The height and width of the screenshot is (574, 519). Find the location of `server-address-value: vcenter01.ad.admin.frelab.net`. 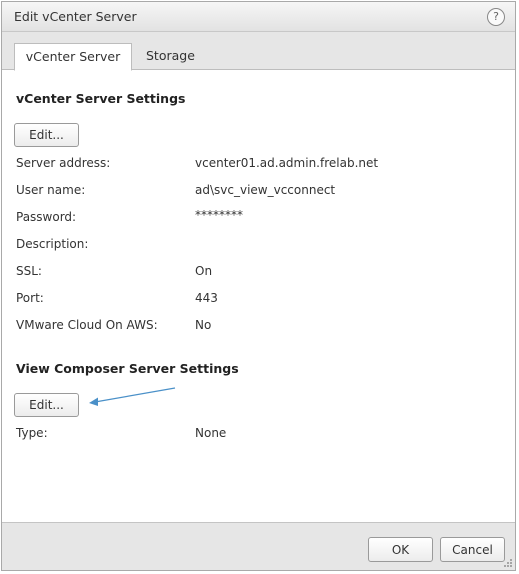

server-address-value: vcenter01.ad.admin.frelab.net is located at coordinates (287, 163).